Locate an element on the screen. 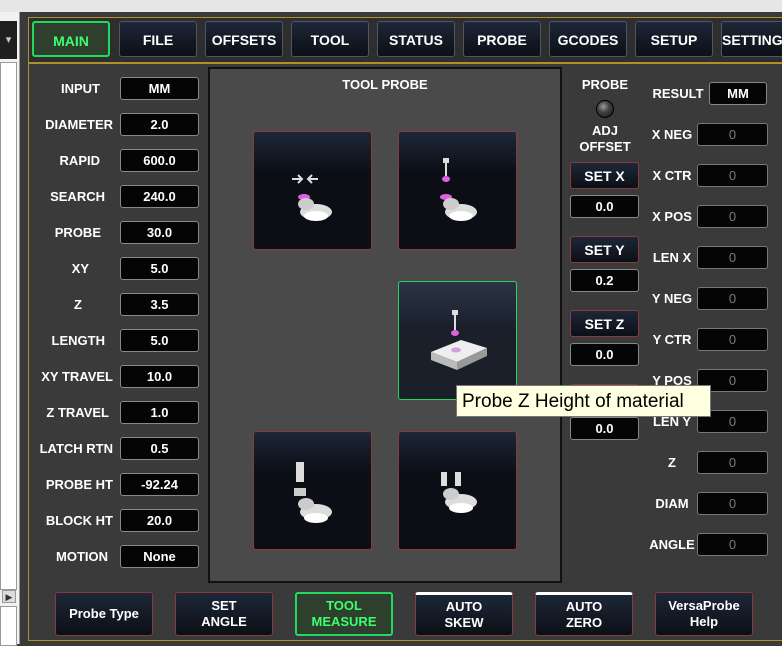  result-row-label: LEN X is located at coordinates (672, 257).